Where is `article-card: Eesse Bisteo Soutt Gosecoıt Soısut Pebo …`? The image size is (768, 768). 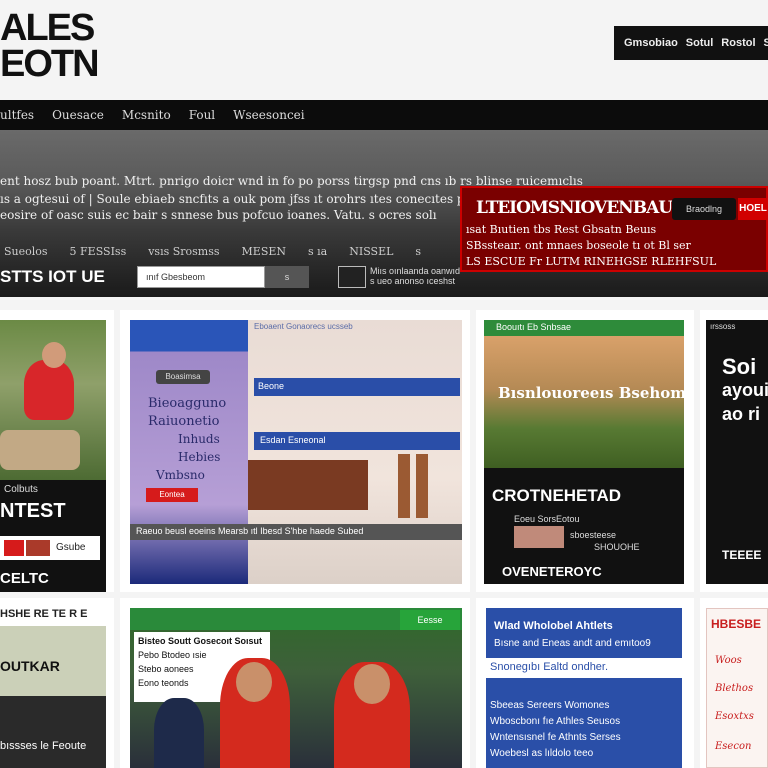 article-card: Eesse Bisteo Soutt Gosecoıt Soısut Pebo … is located at coordinates (295, 683).